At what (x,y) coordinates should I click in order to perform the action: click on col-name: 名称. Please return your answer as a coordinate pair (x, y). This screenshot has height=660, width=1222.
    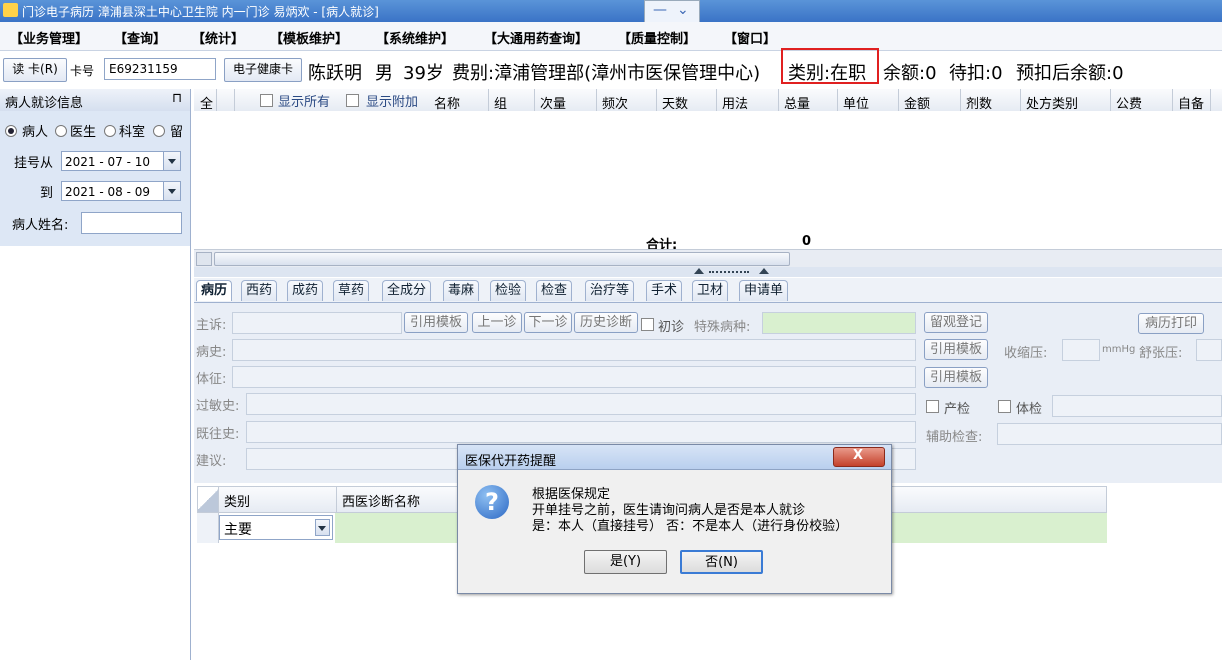
    Looking at the image, I should click on (447, 102).